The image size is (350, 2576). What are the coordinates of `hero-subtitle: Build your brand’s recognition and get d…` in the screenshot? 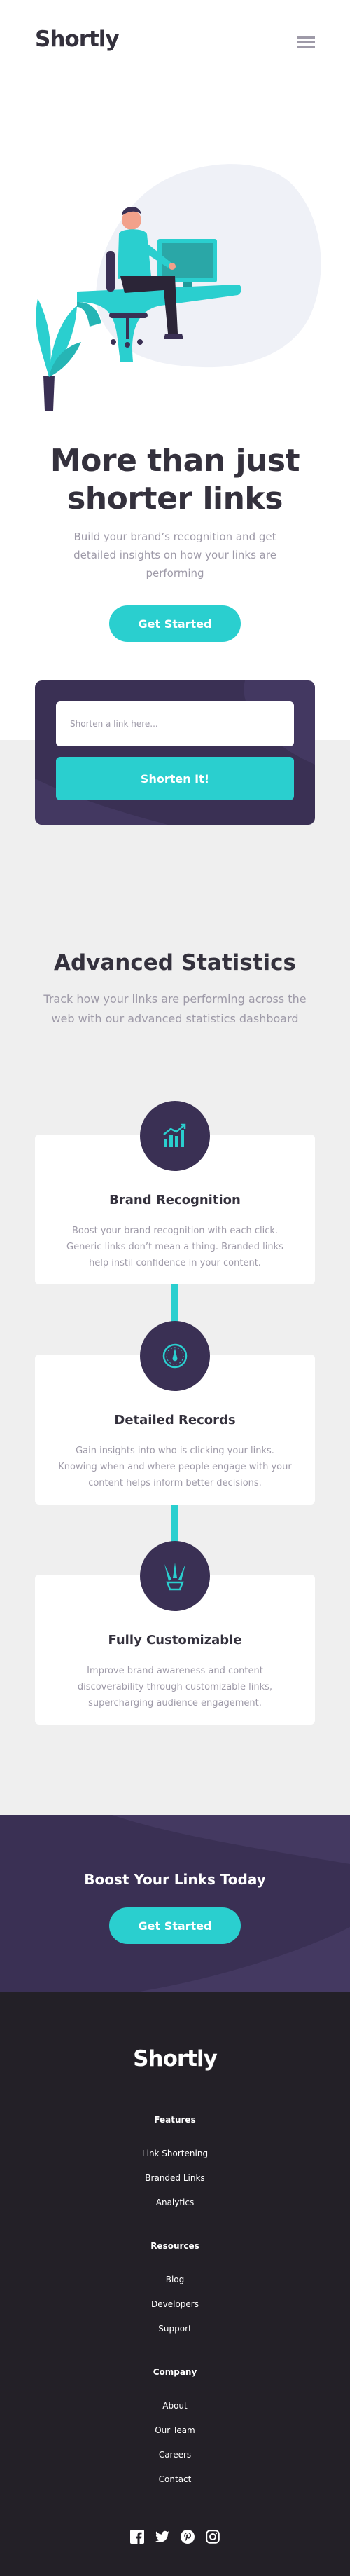 It's located at (175, 555).